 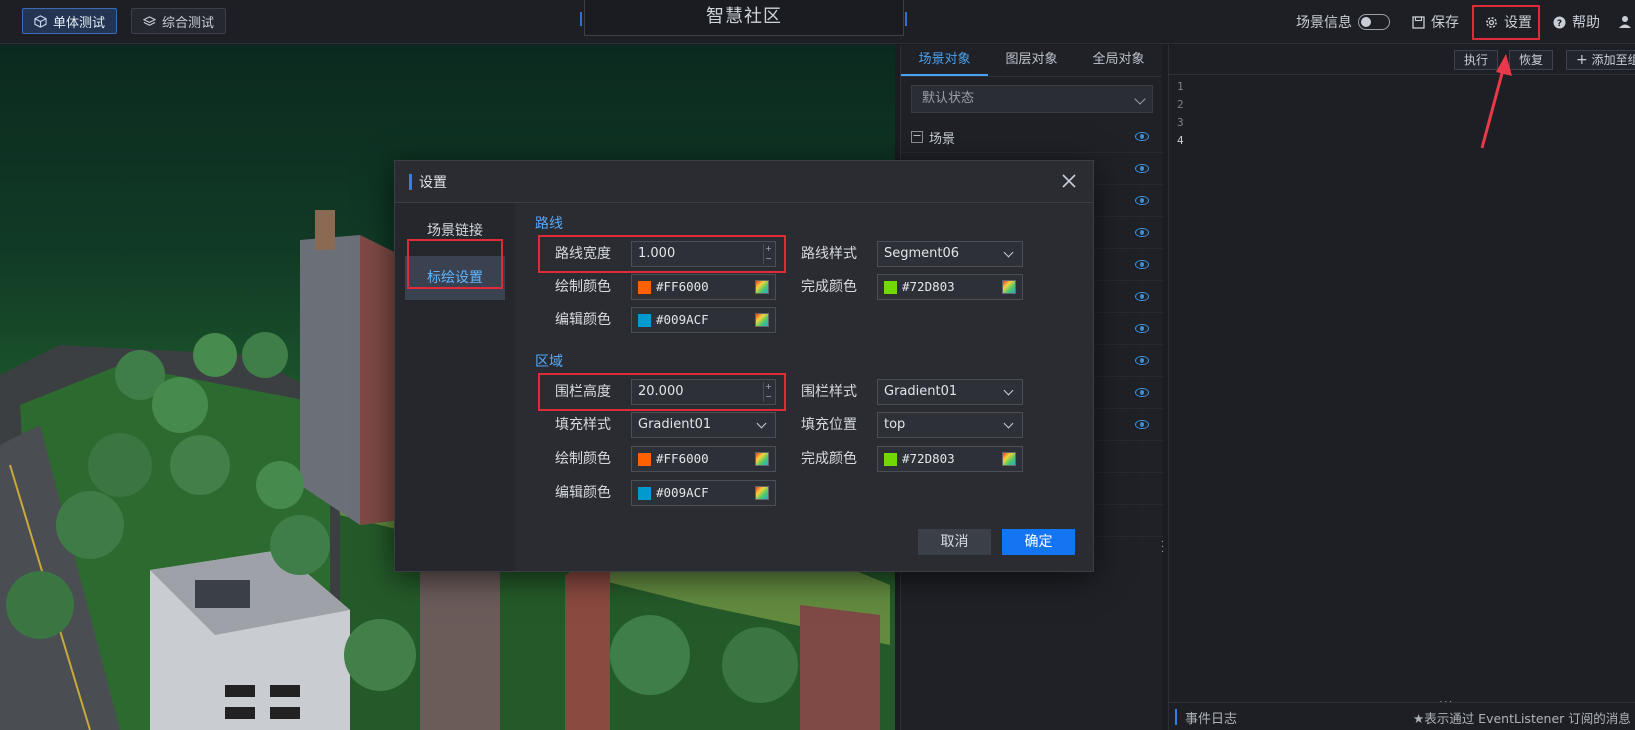 I want to click on area-section-title: 区域, so click(x=549, y=362).